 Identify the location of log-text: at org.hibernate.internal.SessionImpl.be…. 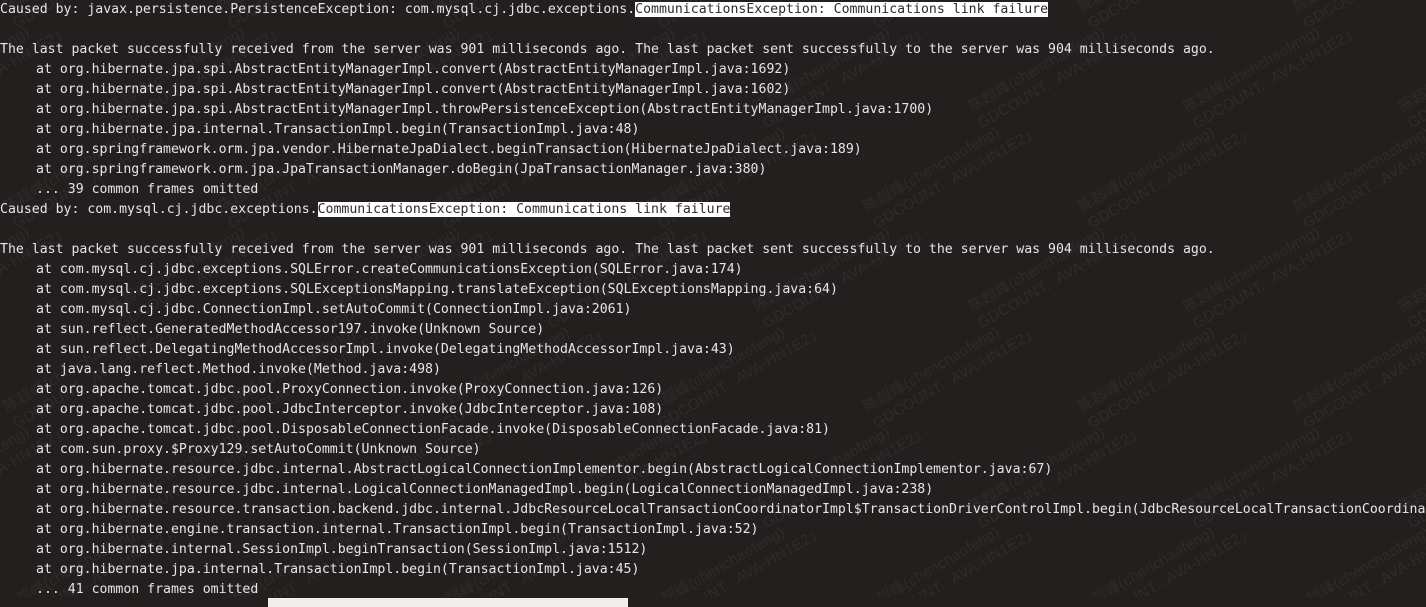
(342, 549).